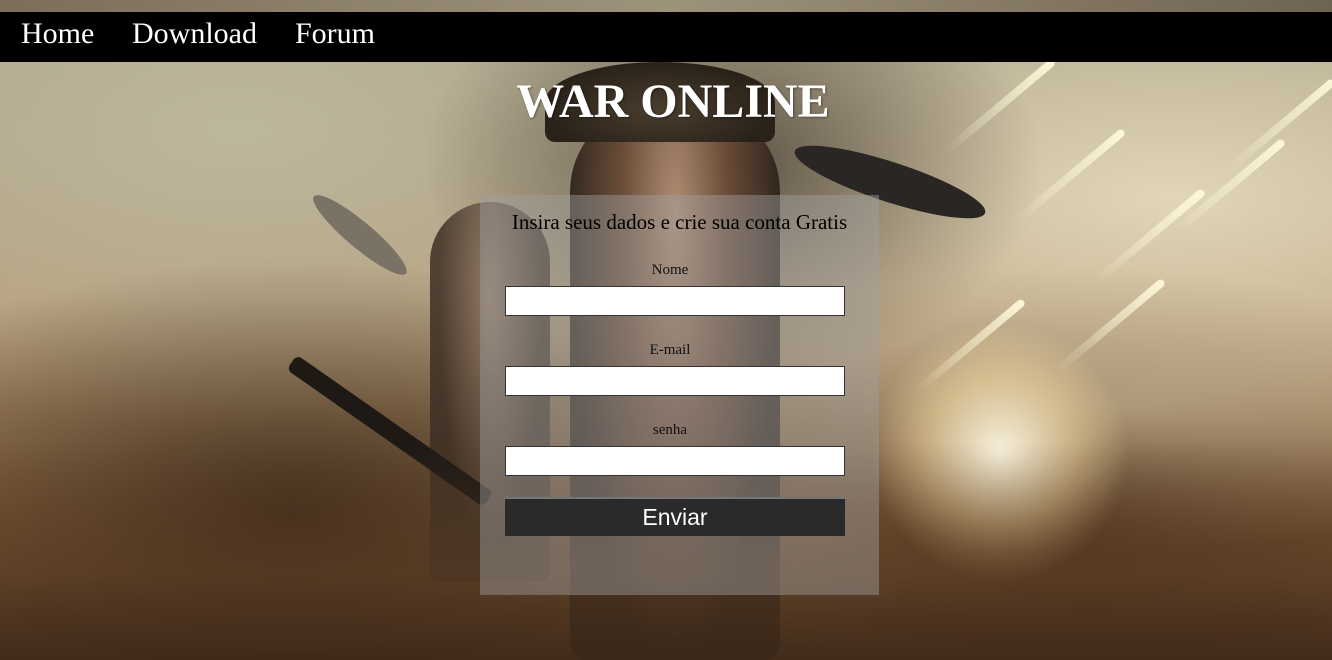  Describe the element at coordinates (360, 235) in the screenshot. I see `airplane-graphic` at that location.